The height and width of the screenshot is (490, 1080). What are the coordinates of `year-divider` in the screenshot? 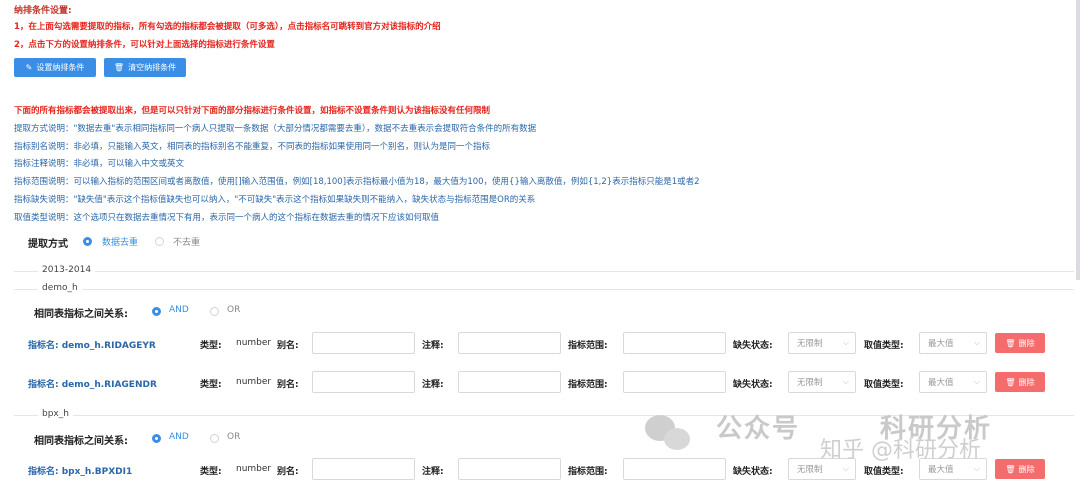 It's located at (544, 271).